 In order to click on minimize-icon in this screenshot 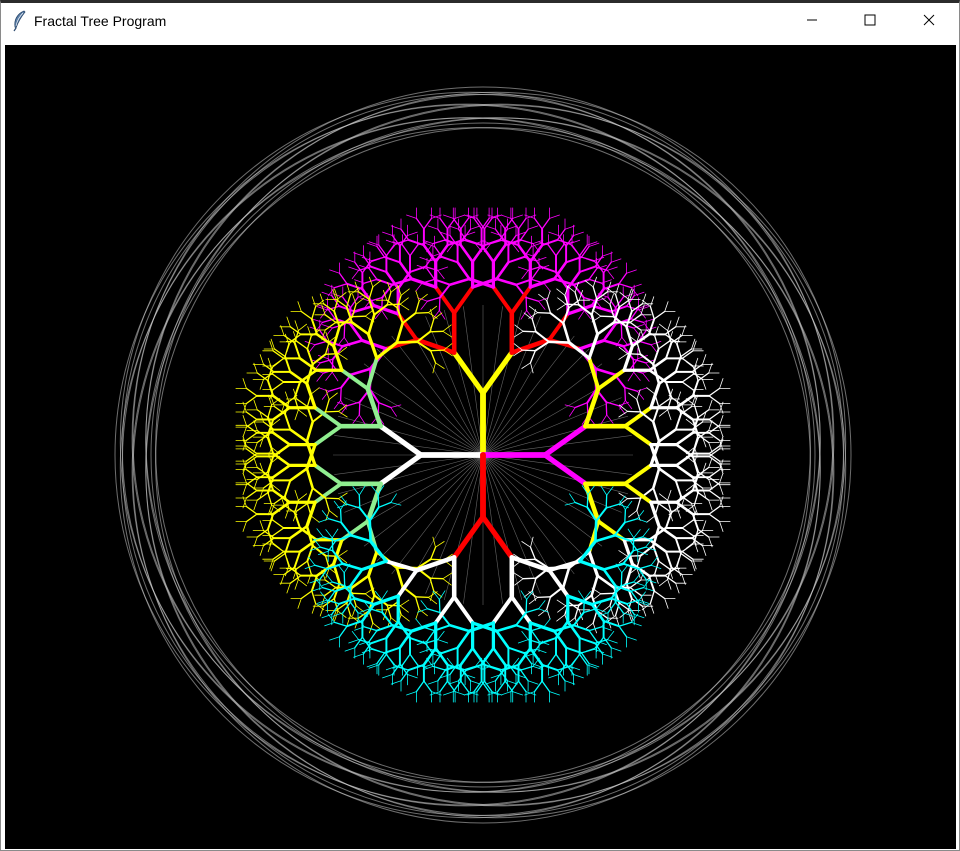, I will do `click(812, 22)`.